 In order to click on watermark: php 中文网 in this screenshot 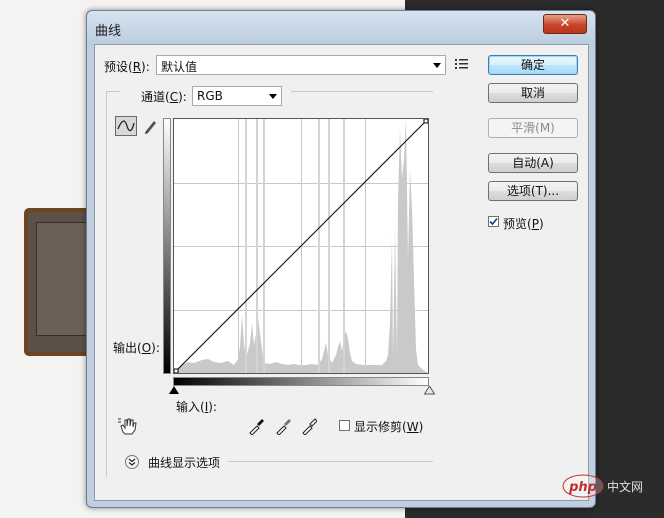, I will do `click(611, 486)`.